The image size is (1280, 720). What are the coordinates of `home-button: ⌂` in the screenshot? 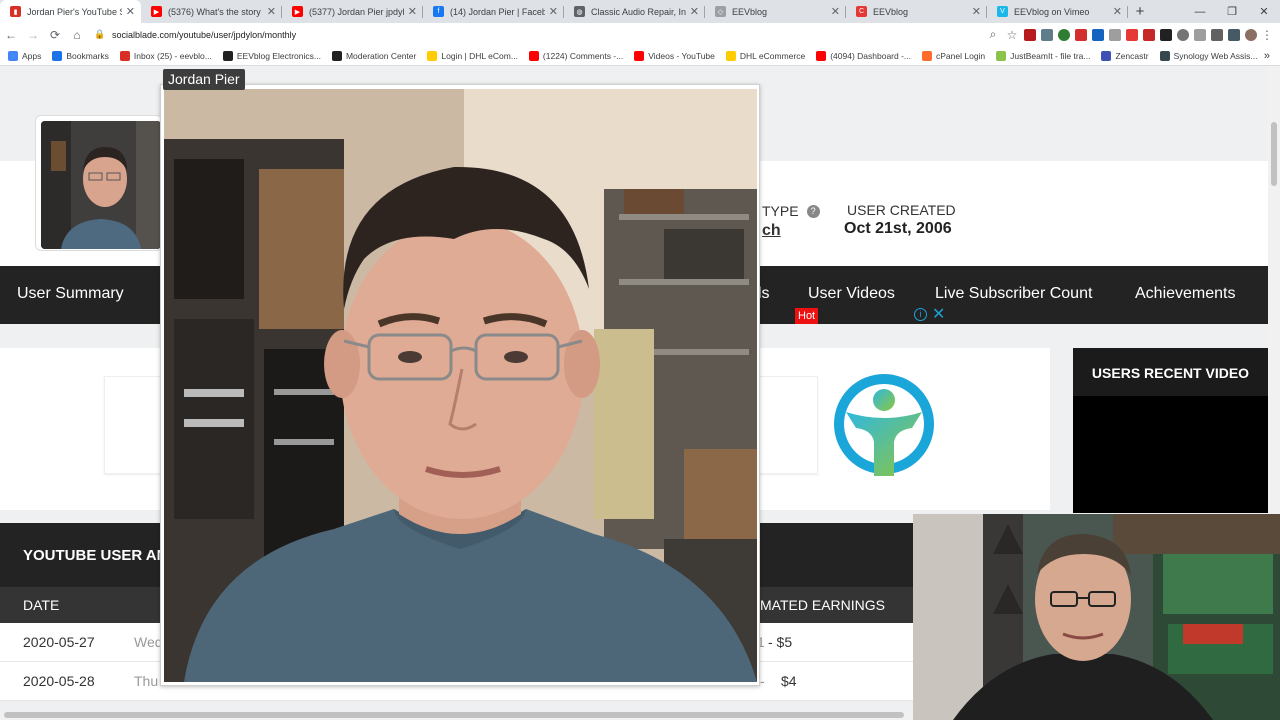 It's located at (77, 35).